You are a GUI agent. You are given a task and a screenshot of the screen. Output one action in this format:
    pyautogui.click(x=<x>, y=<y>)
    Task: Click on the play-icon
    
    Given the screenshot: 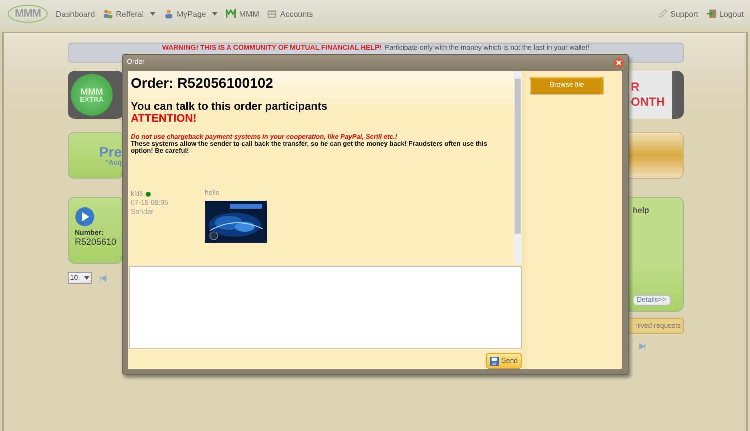 What is the action you would take?
    pyautogui.click(x=85, y=217)
    